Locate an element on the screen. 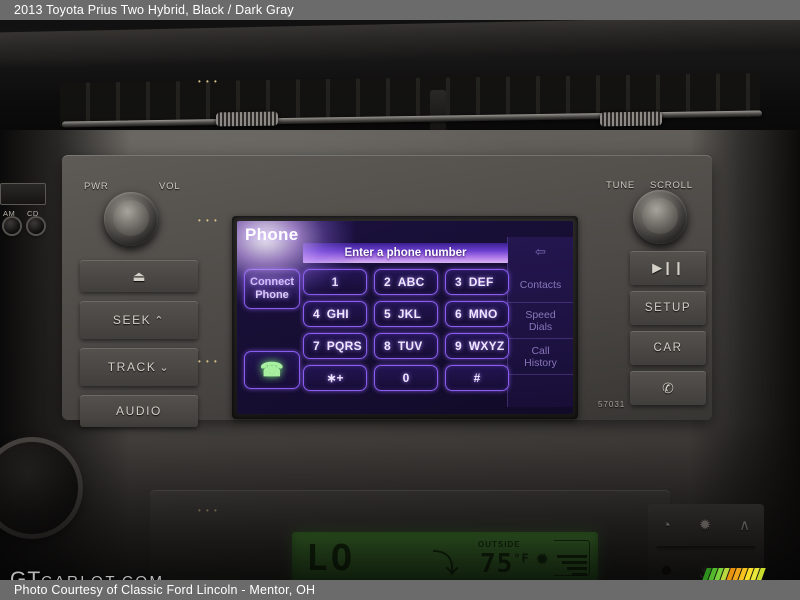 This screenshot has height=600, width=800. keypad-key-3: 3 DEF is located at coordinates (477, 282).